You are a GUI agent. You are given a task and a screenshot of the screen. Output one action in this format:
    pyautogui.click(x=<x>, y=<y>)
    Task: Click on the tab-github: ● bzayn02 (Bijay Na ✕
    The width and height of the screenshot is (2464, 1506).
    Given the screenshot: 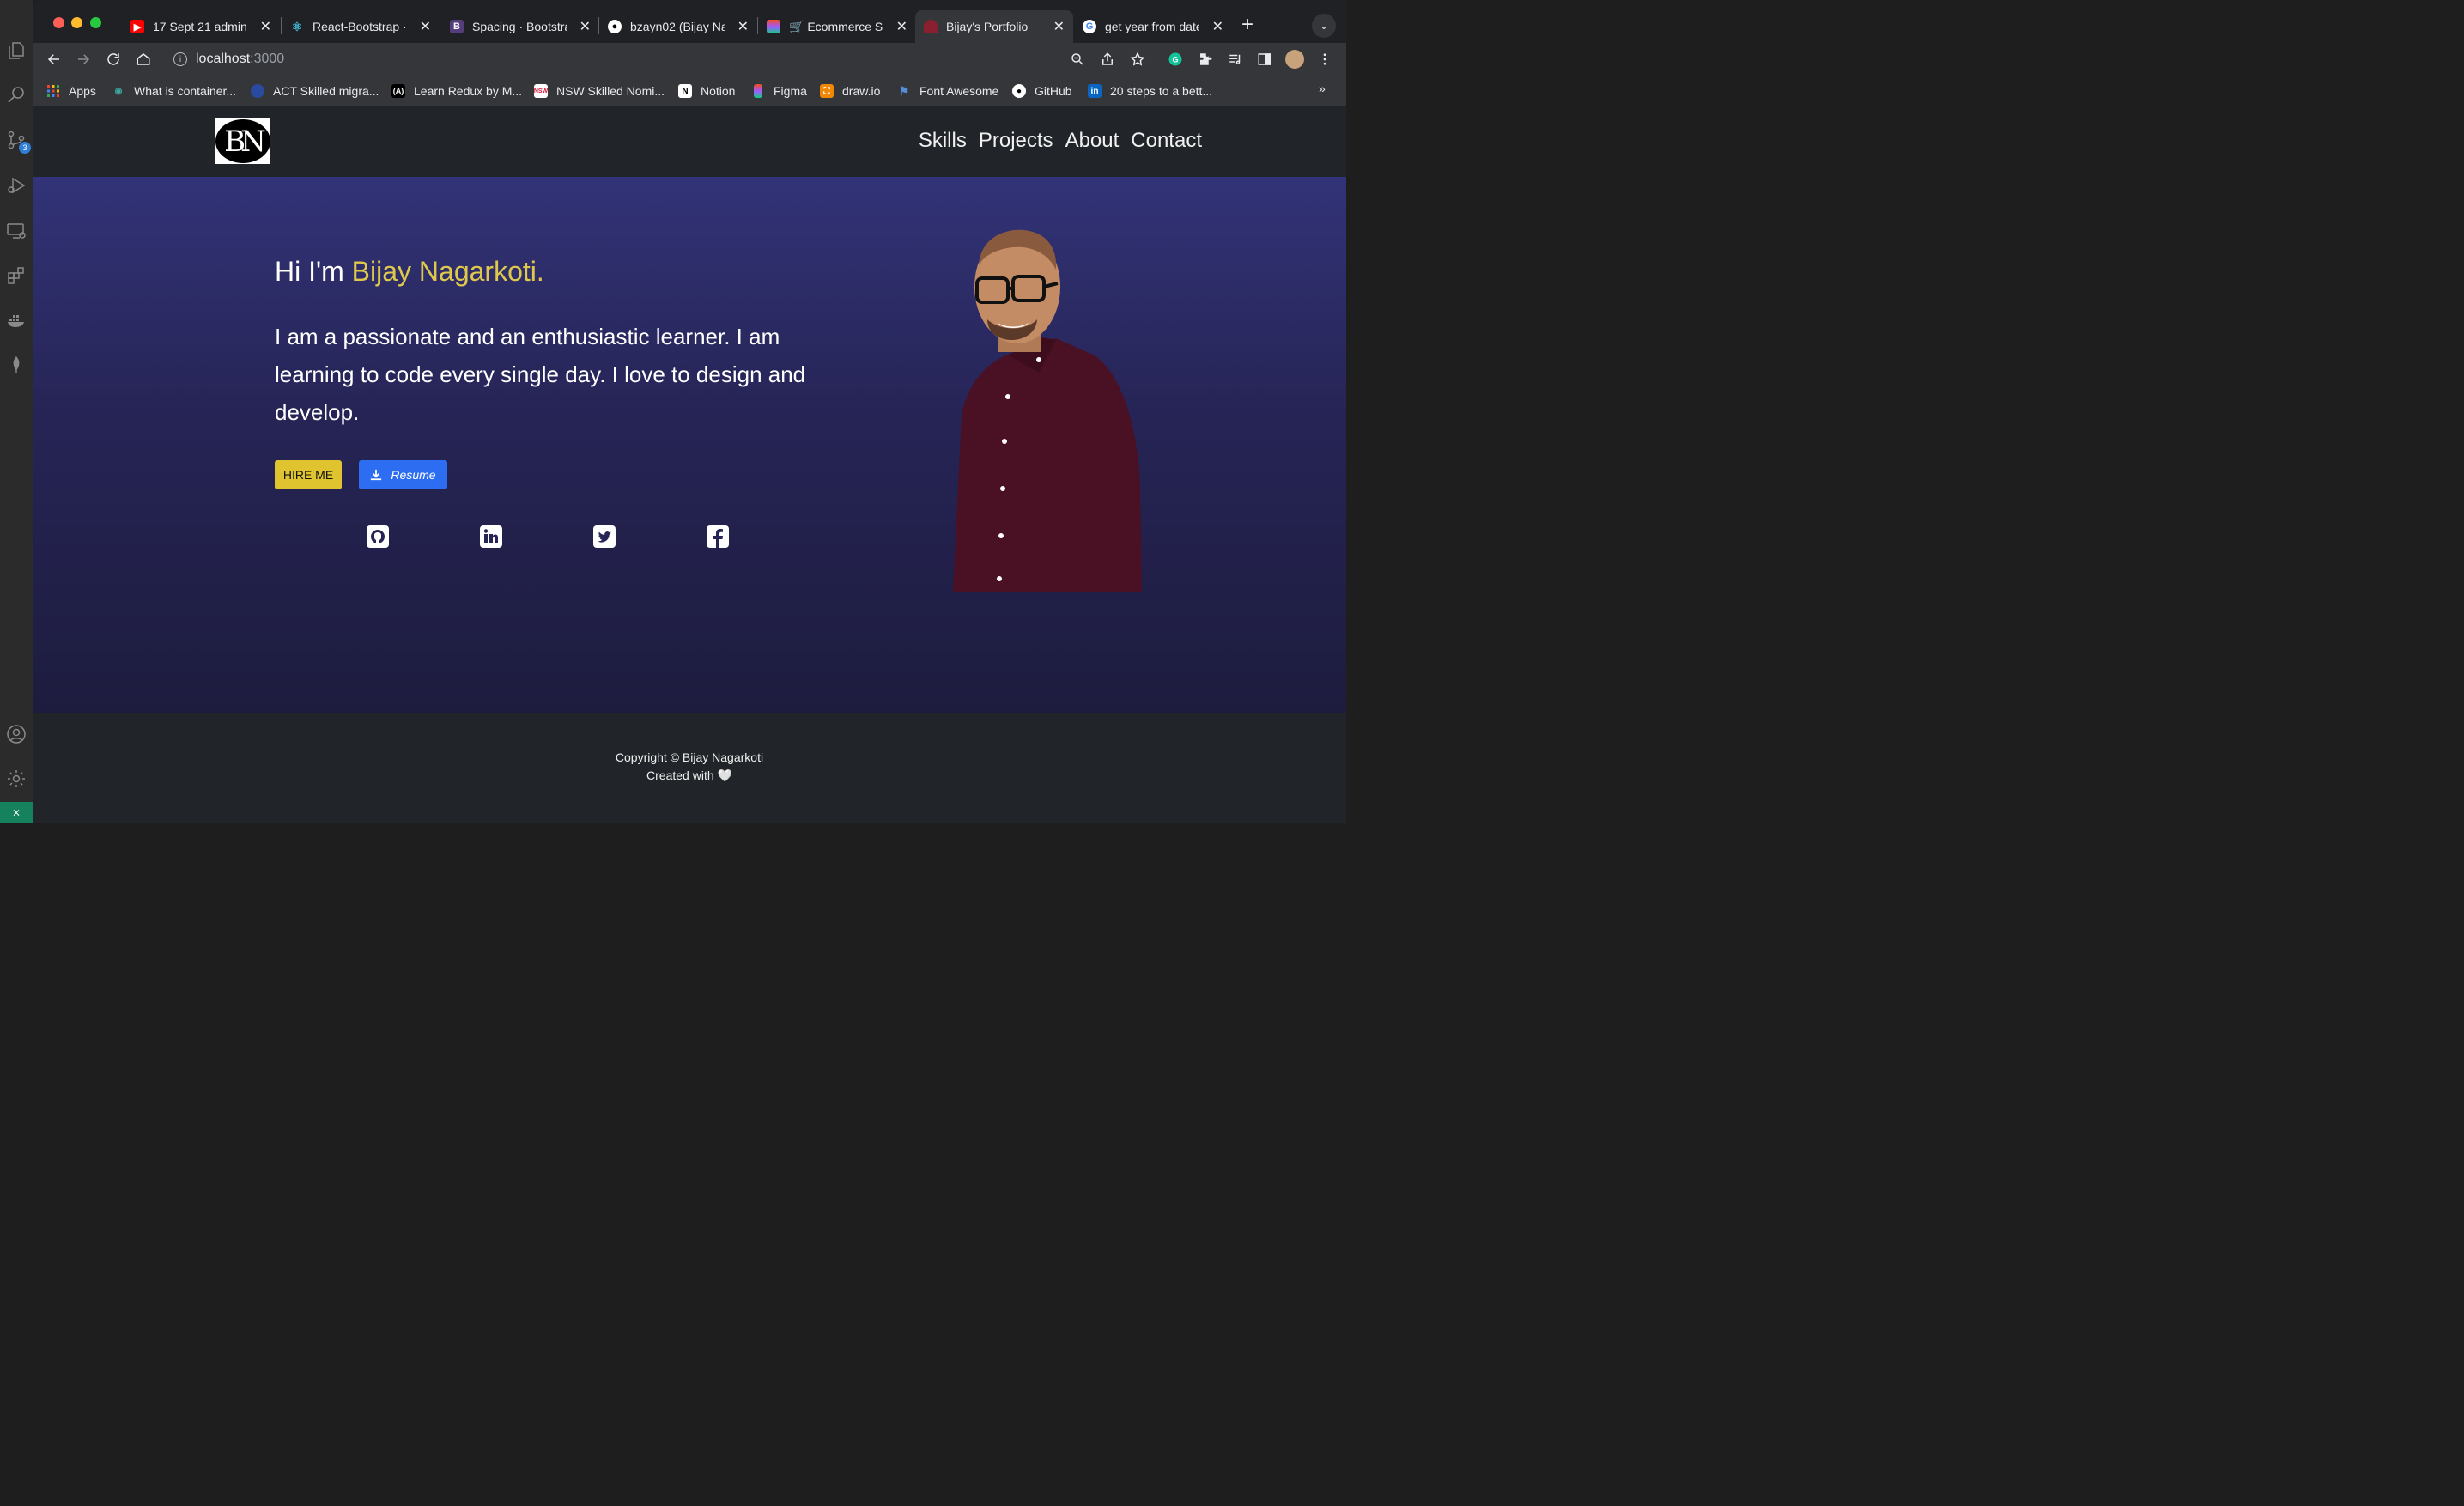 What is the action you would take?
    pyautogui.click(x=678, y=27)
    